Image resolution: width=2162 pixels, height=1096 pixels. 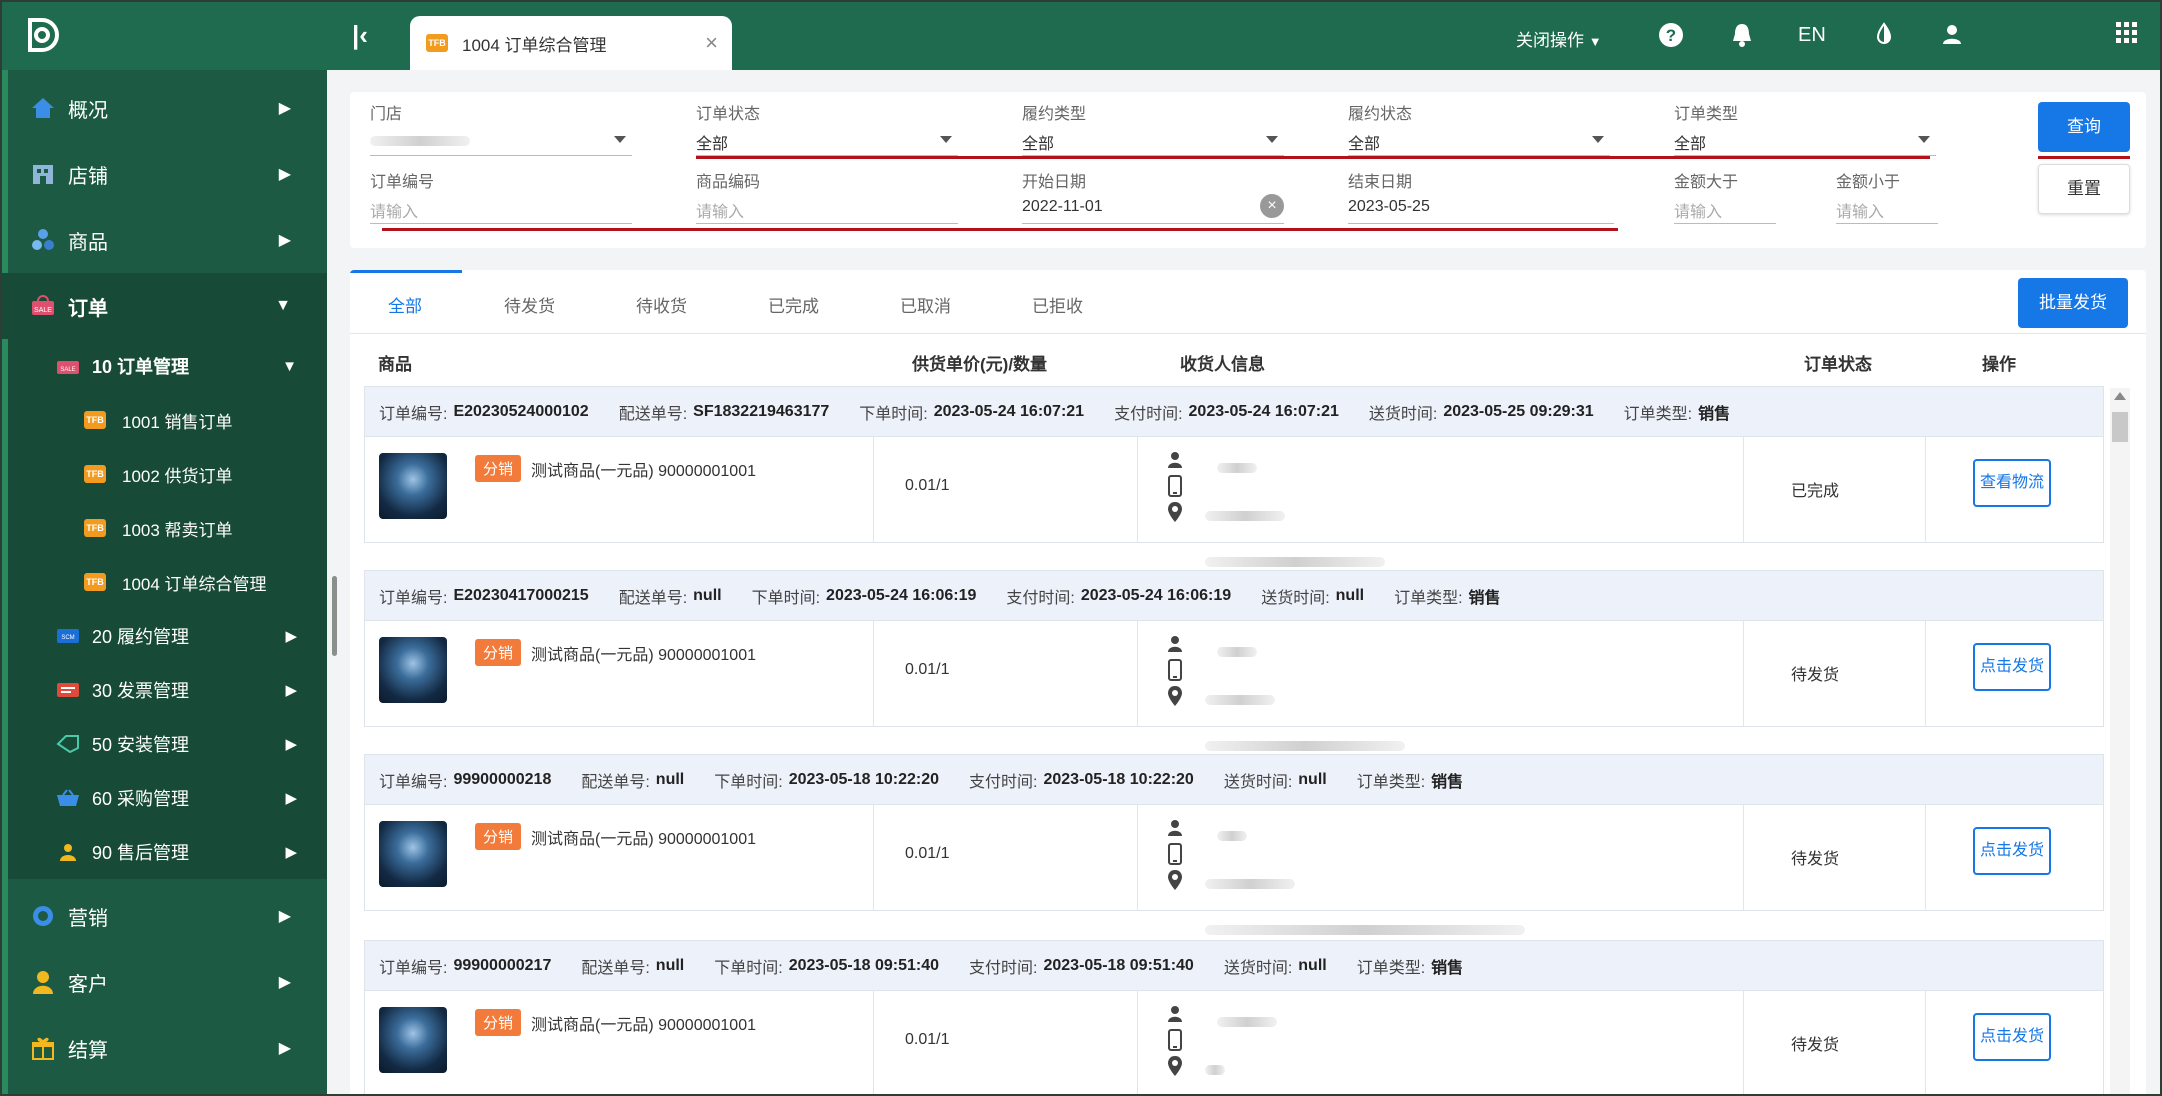 I want to click on order-time-key: 下单时间:, so click(x=893, y=414).